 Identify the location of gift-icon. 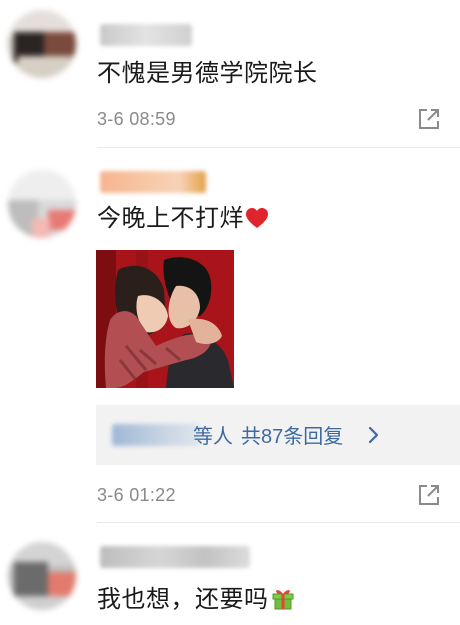
(282, 600).